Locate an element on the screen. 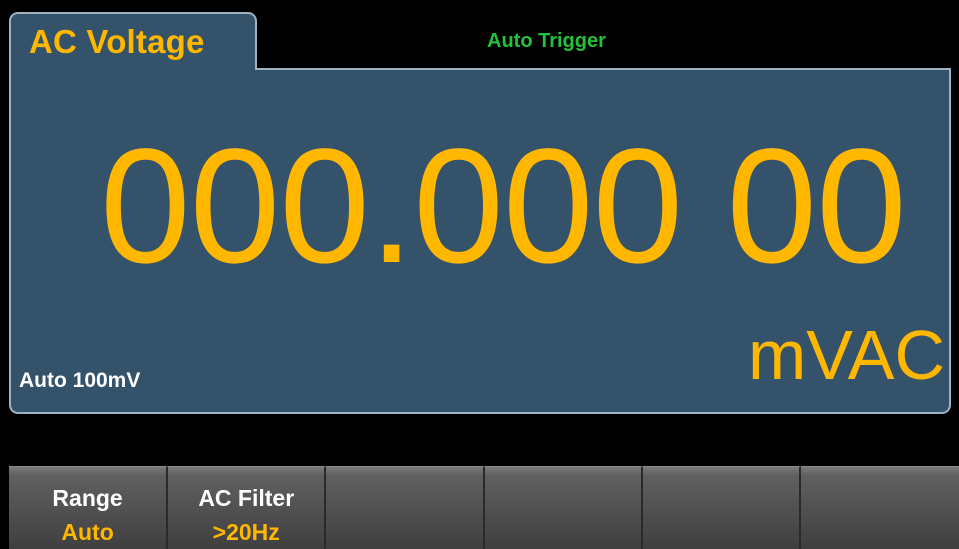  softkey-bar: Range Auto AC Filter >20Hz is located at coordinates (484, 507).